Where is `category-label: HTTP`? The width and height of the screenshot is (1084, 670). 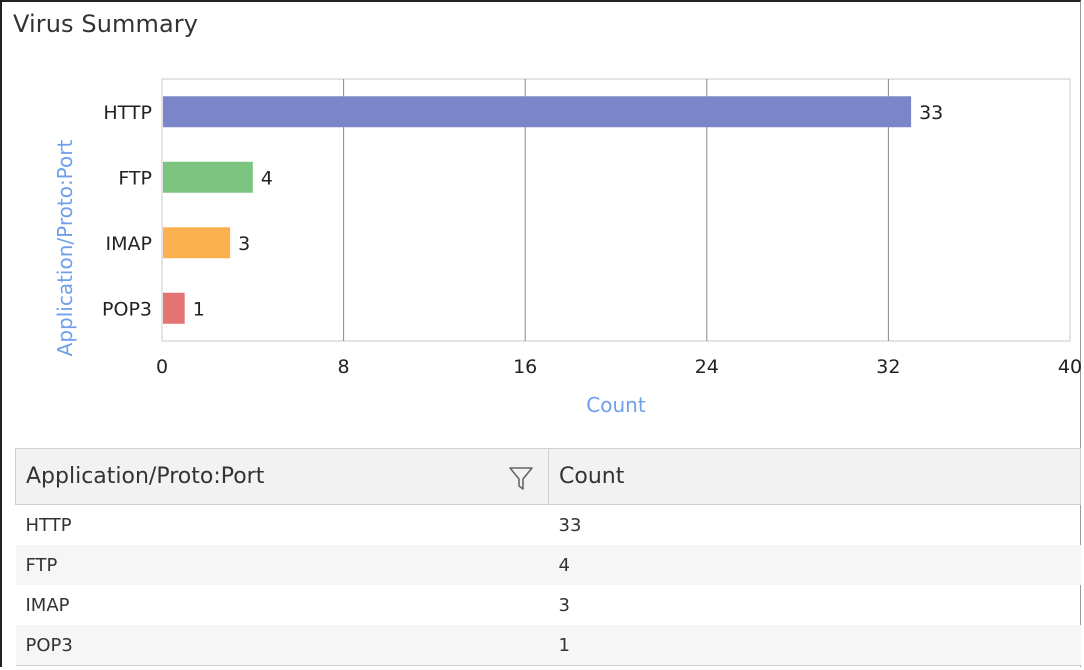 category-label: HTTP is located at coordinates (127, 113).